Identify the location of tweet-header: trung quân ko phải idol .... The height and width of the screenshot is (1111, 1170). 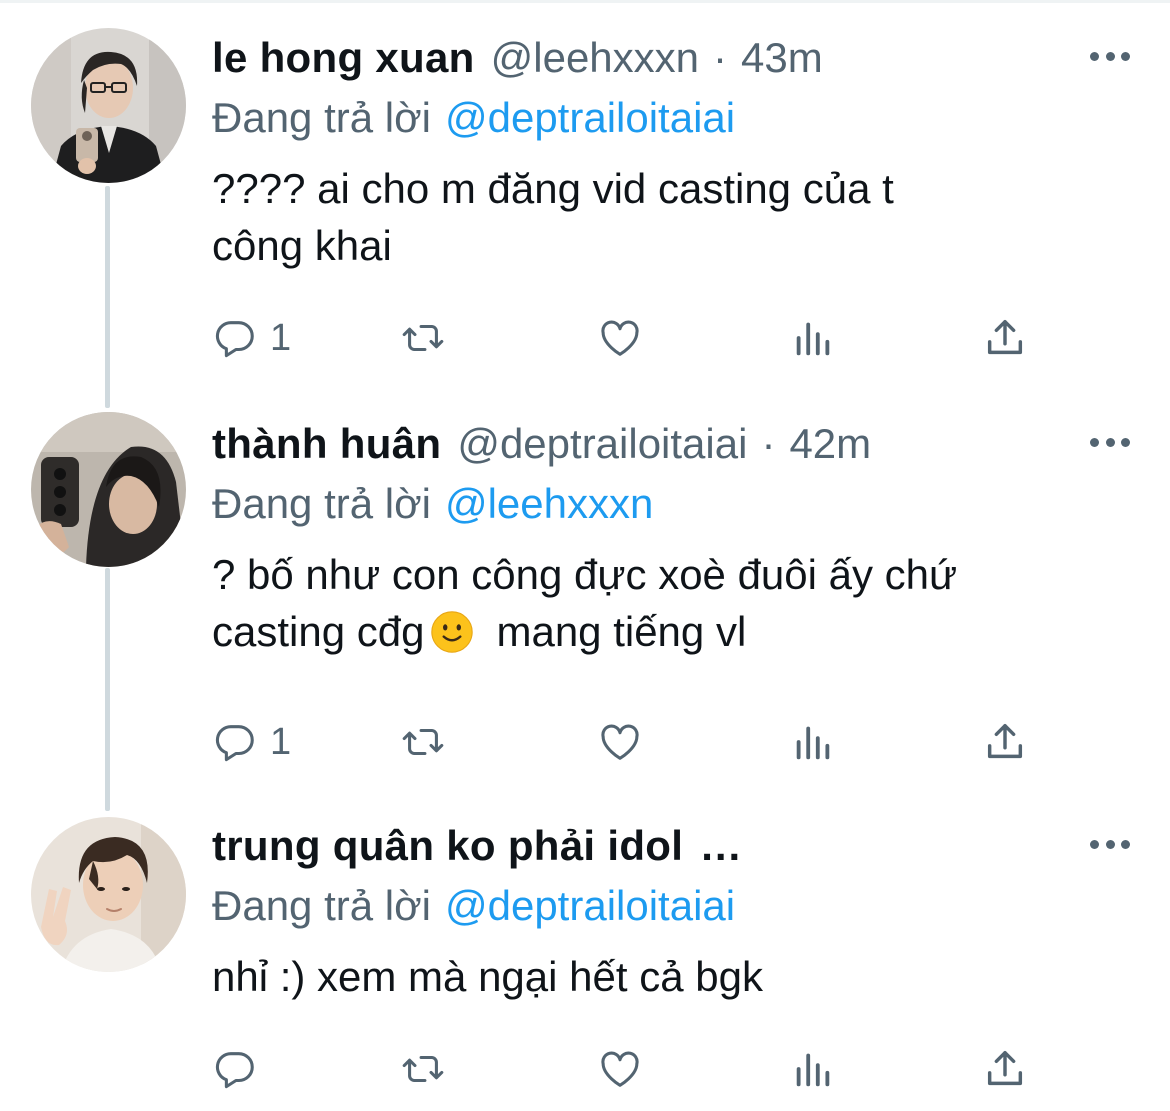
(671, 846).